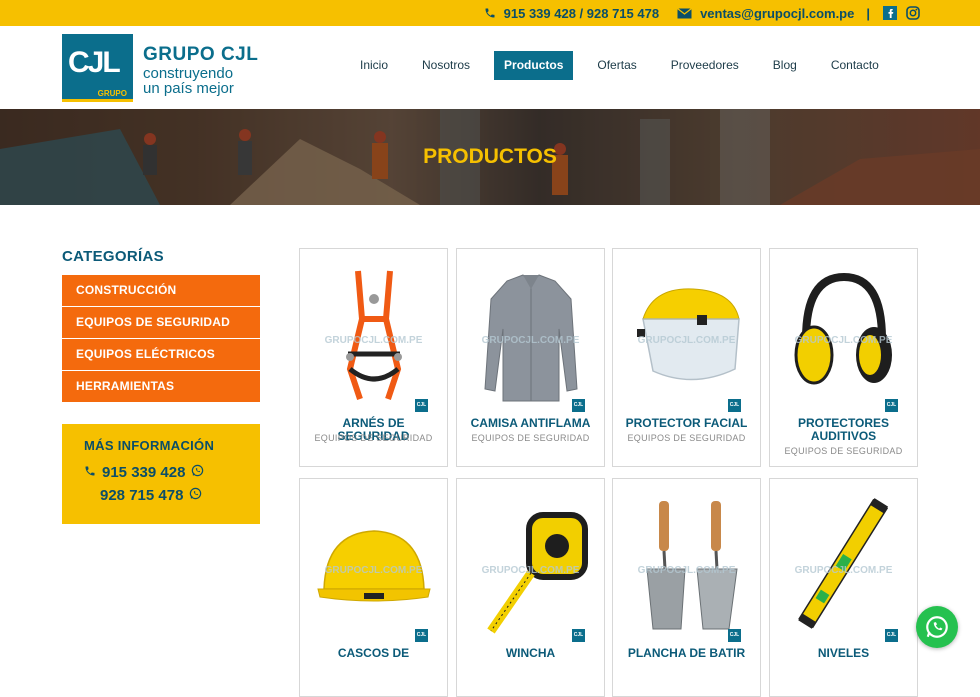 The width and height of the screenshot is (980, 697). Describe the element at coordinates (113, 256) in the screenshot. I see `categories-title: CATEGORÍAS` at that location.